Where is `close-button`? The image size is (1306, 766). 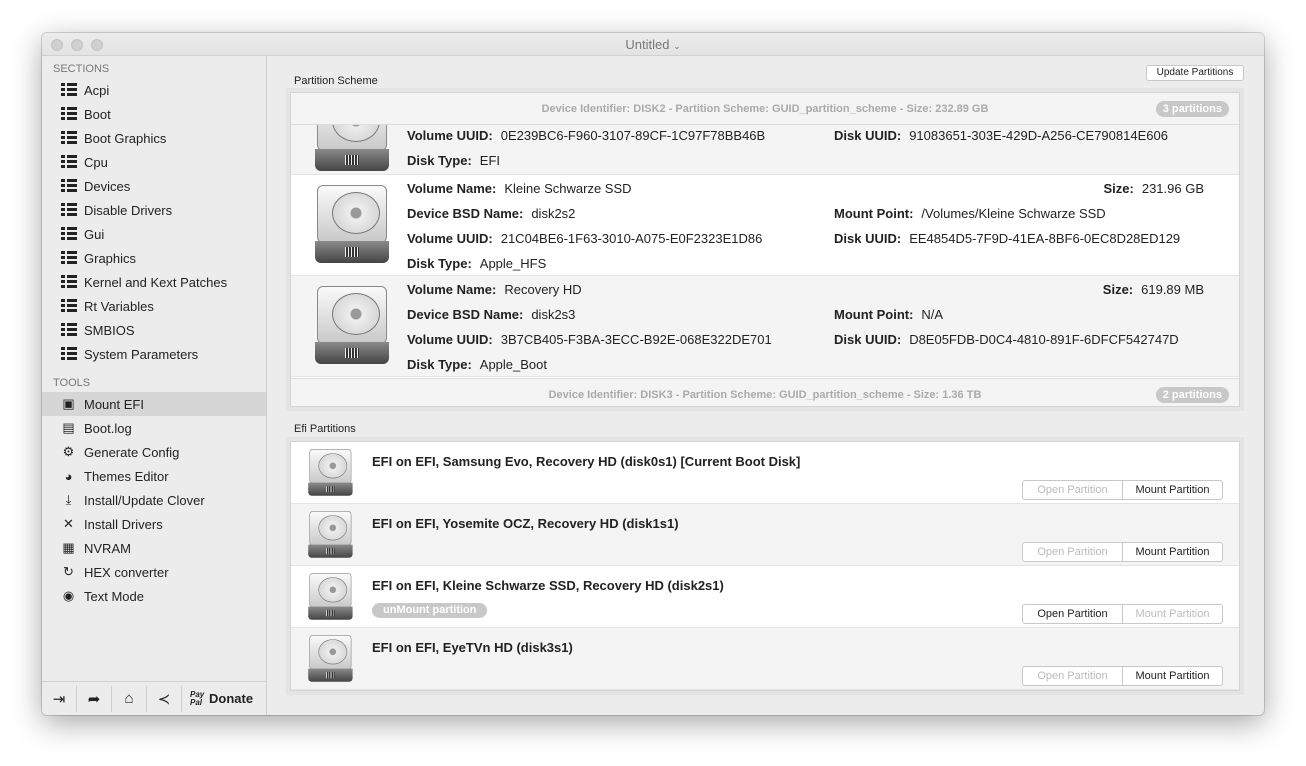 close-button is located at coordinates (57, 45).